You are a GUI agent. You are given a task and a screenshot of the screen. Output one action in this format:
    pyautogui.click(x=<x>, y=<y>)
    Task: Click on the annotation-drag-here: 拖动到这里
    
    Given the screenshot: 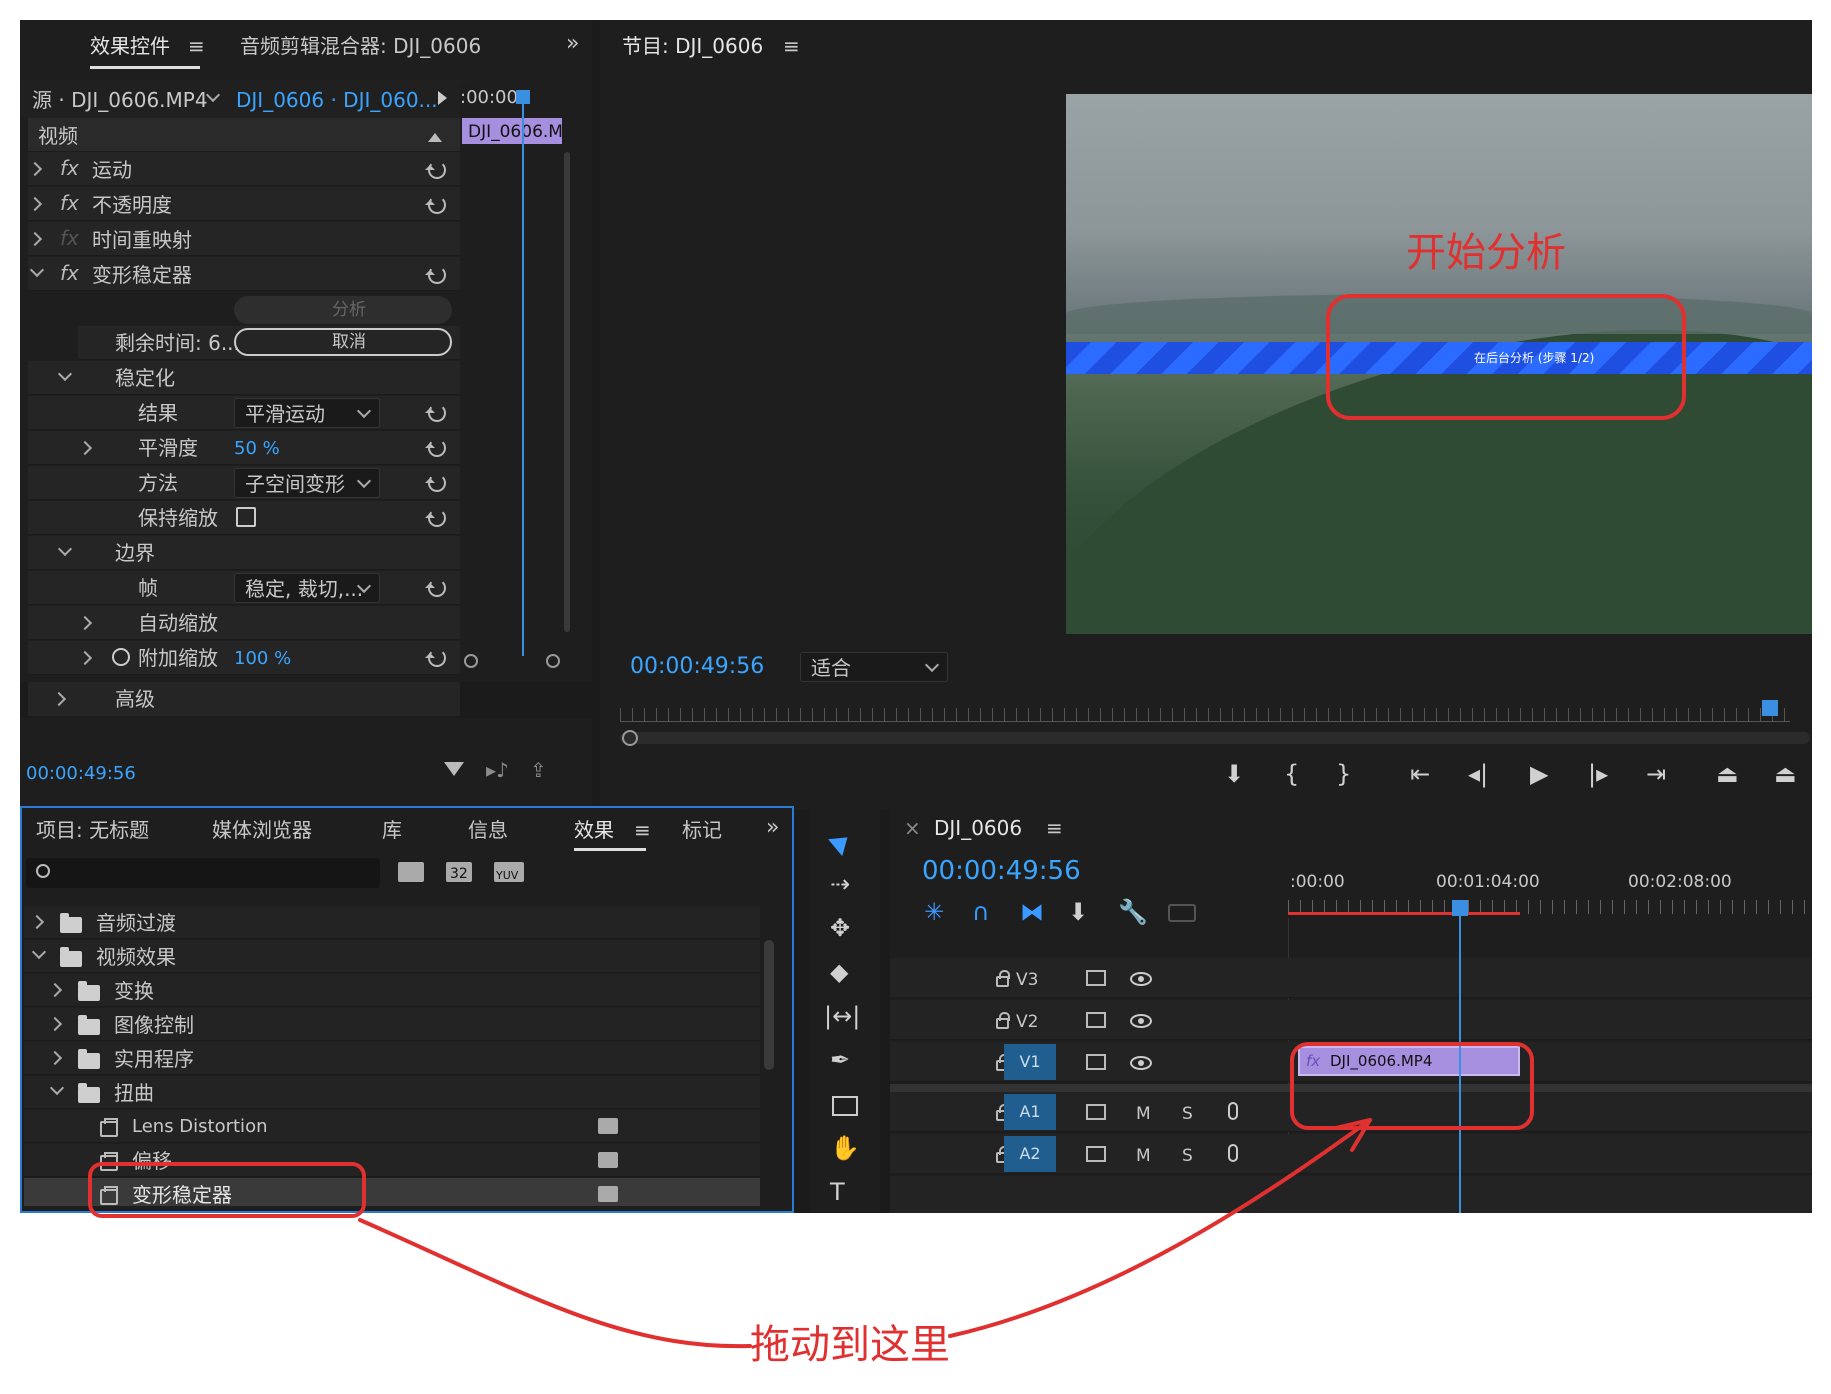 What is the action you would take?
    pyautogui.click(x=850, y=1345)
    